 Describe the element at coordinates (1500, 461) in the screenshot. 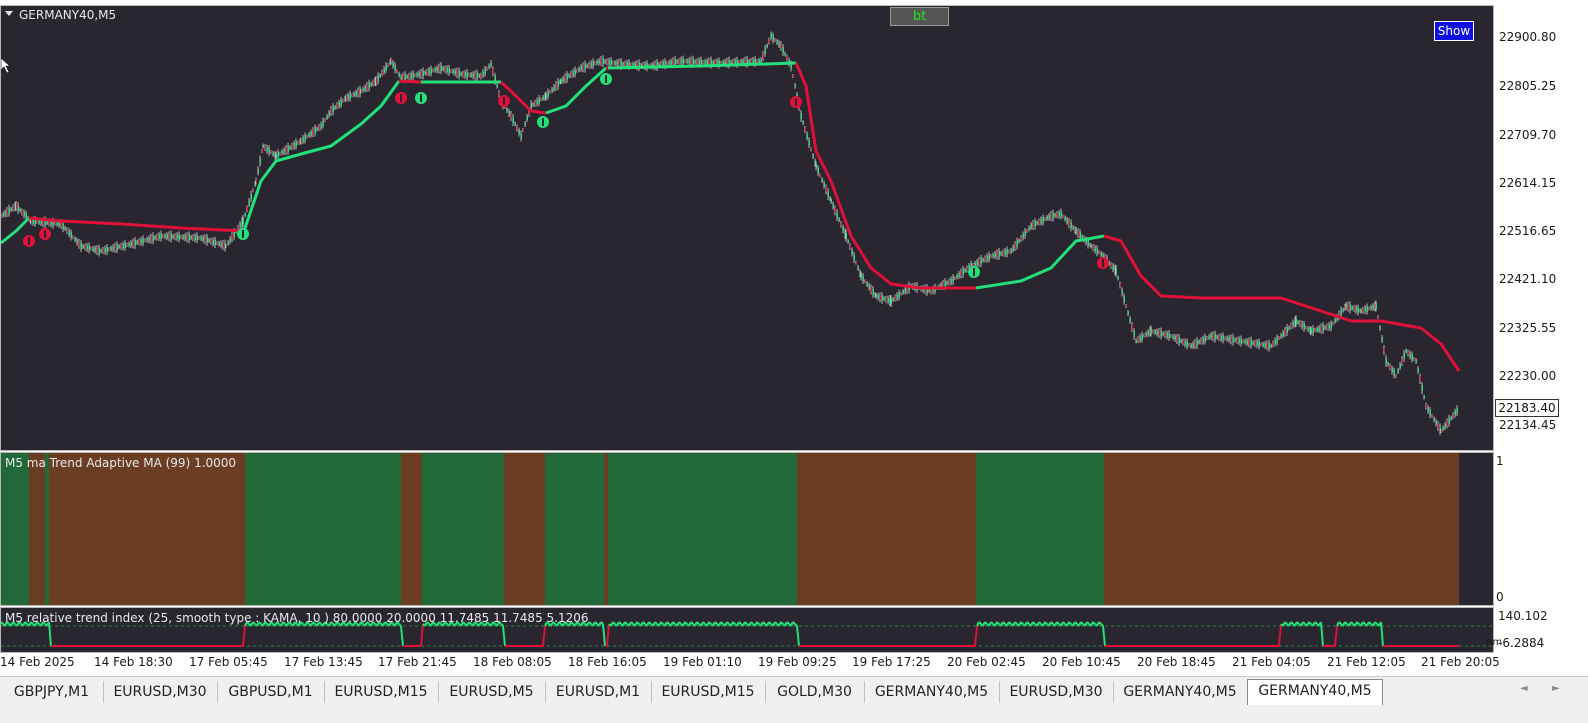

I see `indicator1-scale-top: 1` at that location.